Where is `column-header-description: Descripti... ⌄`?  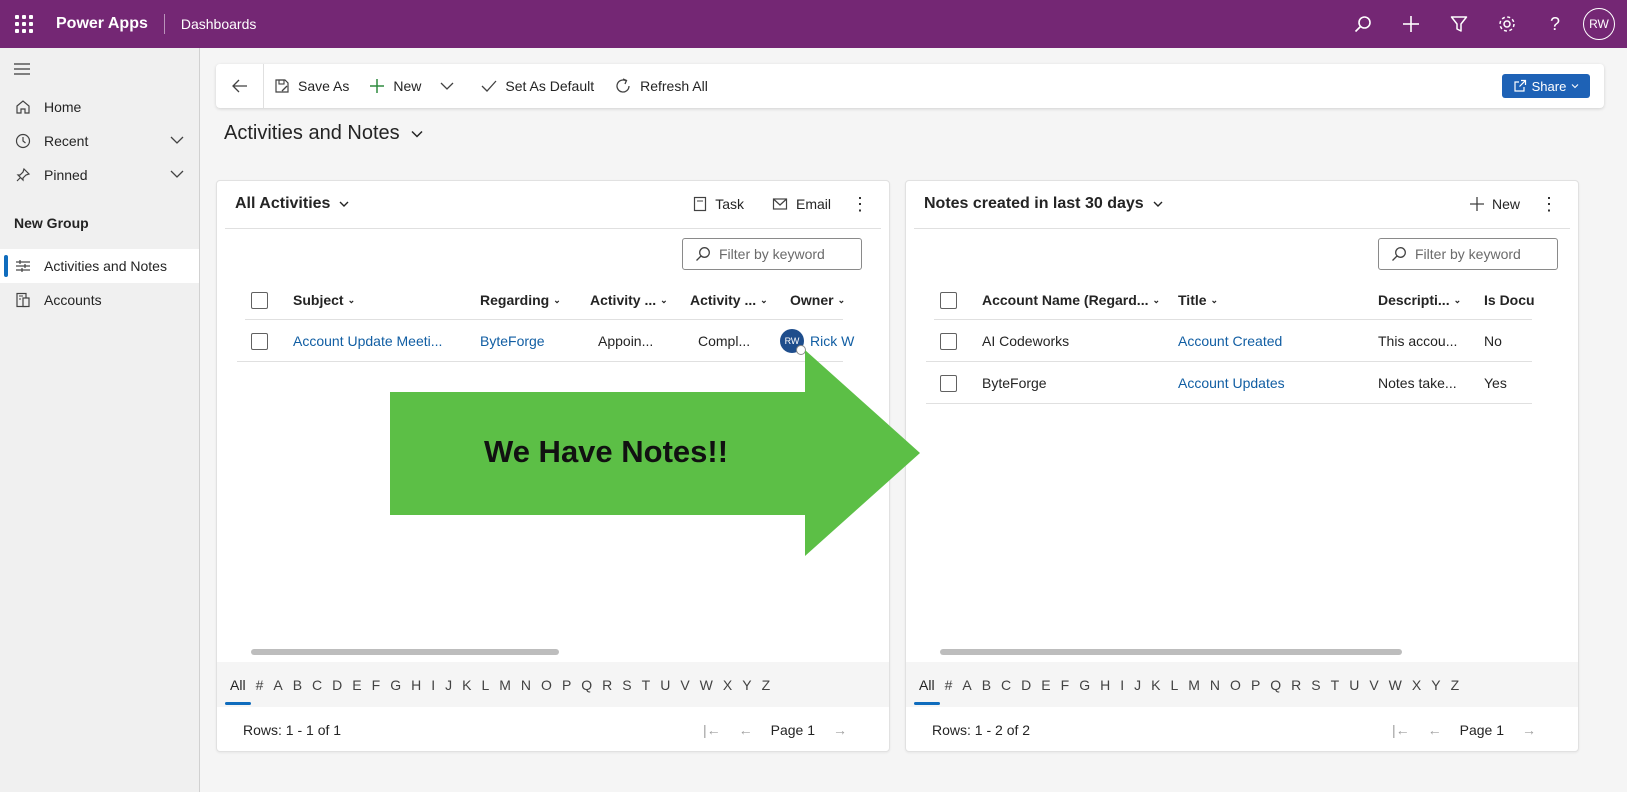 column-header-description: Descripti... ⌄ is located at coordinates (1419, 300).